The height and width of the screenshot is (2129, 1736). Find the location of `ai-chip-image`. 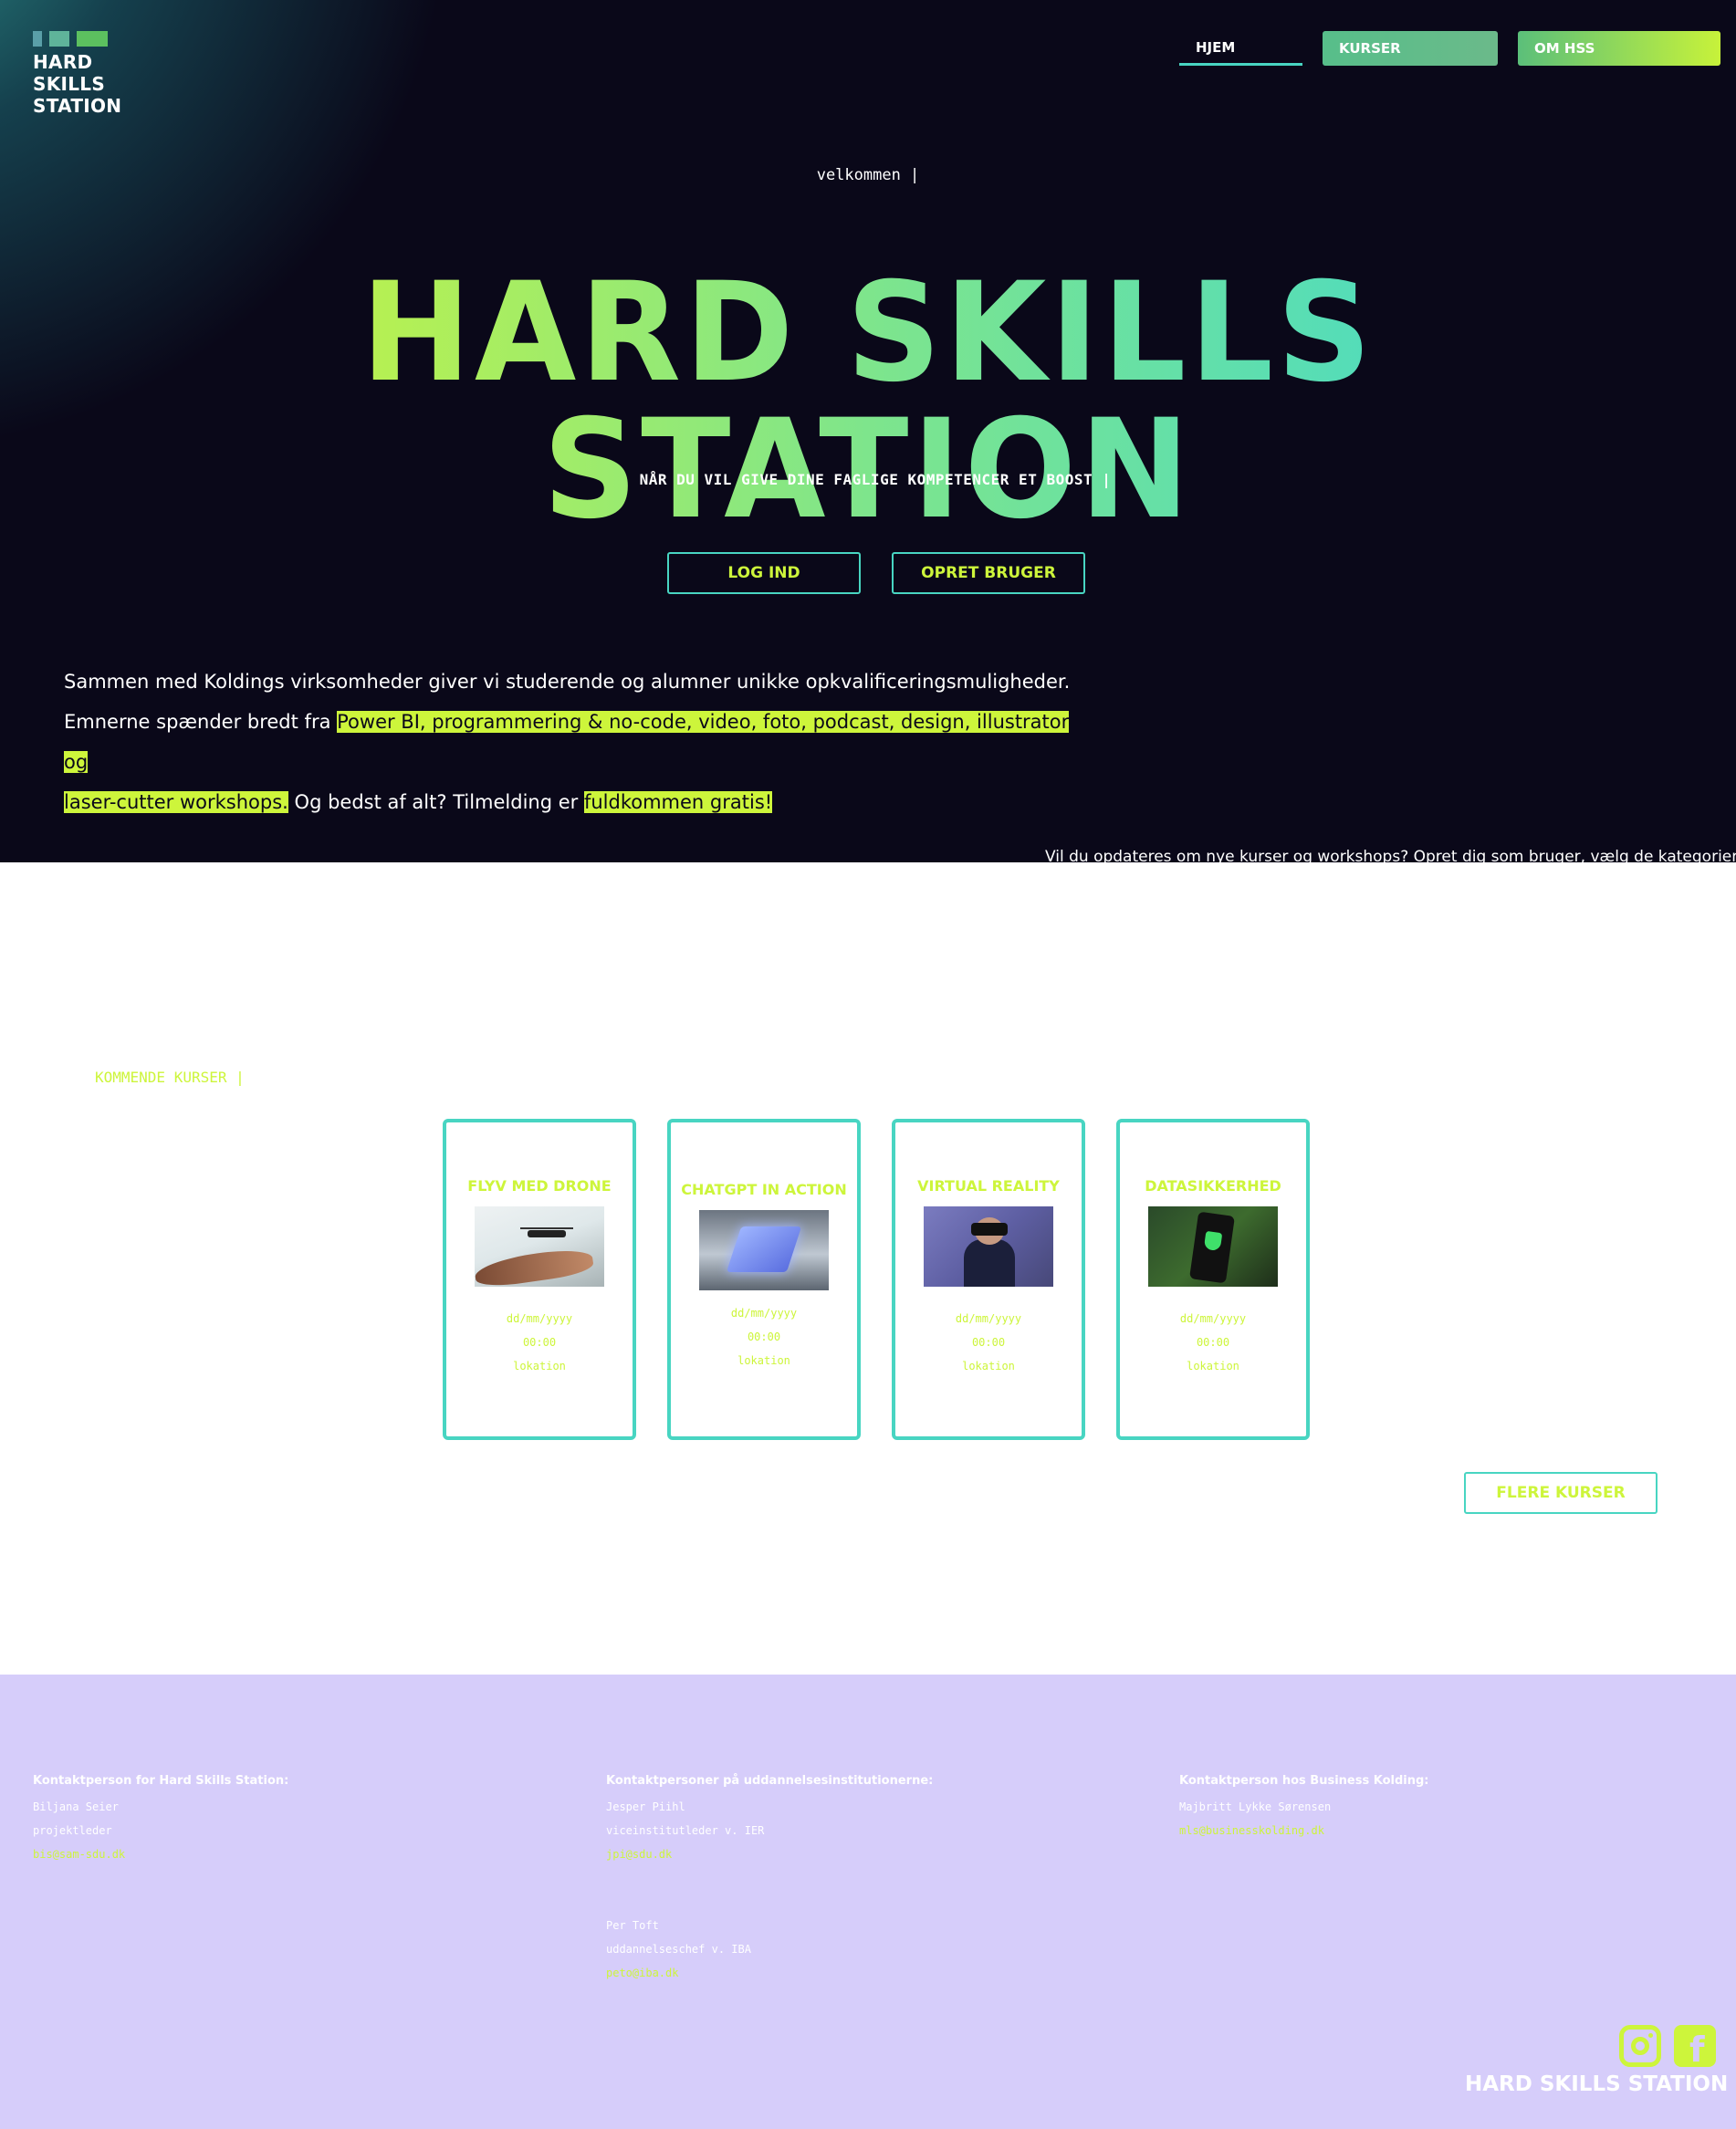

ai-chip-image is located at coordinates (764, 1250).